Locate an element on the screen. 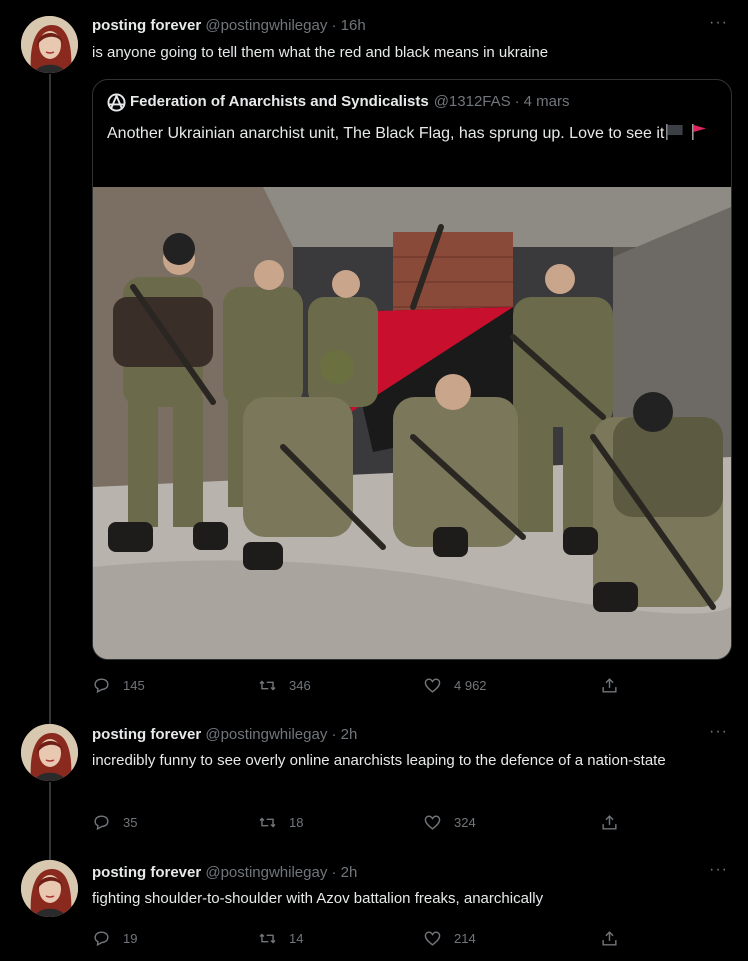  like-count: 214 is located at coordinates (465, 938).